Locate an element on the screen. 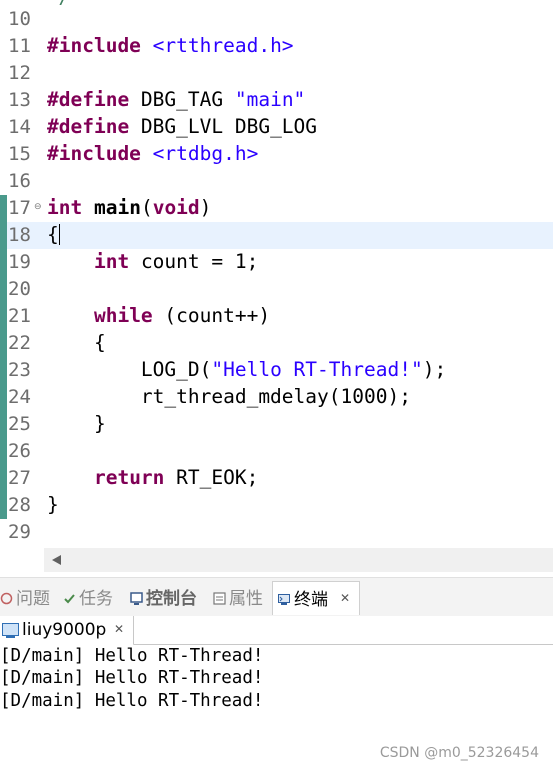 The image size is (553, 773). code-line: 27 return RT_EOK; is located at coordinates (276, 478).